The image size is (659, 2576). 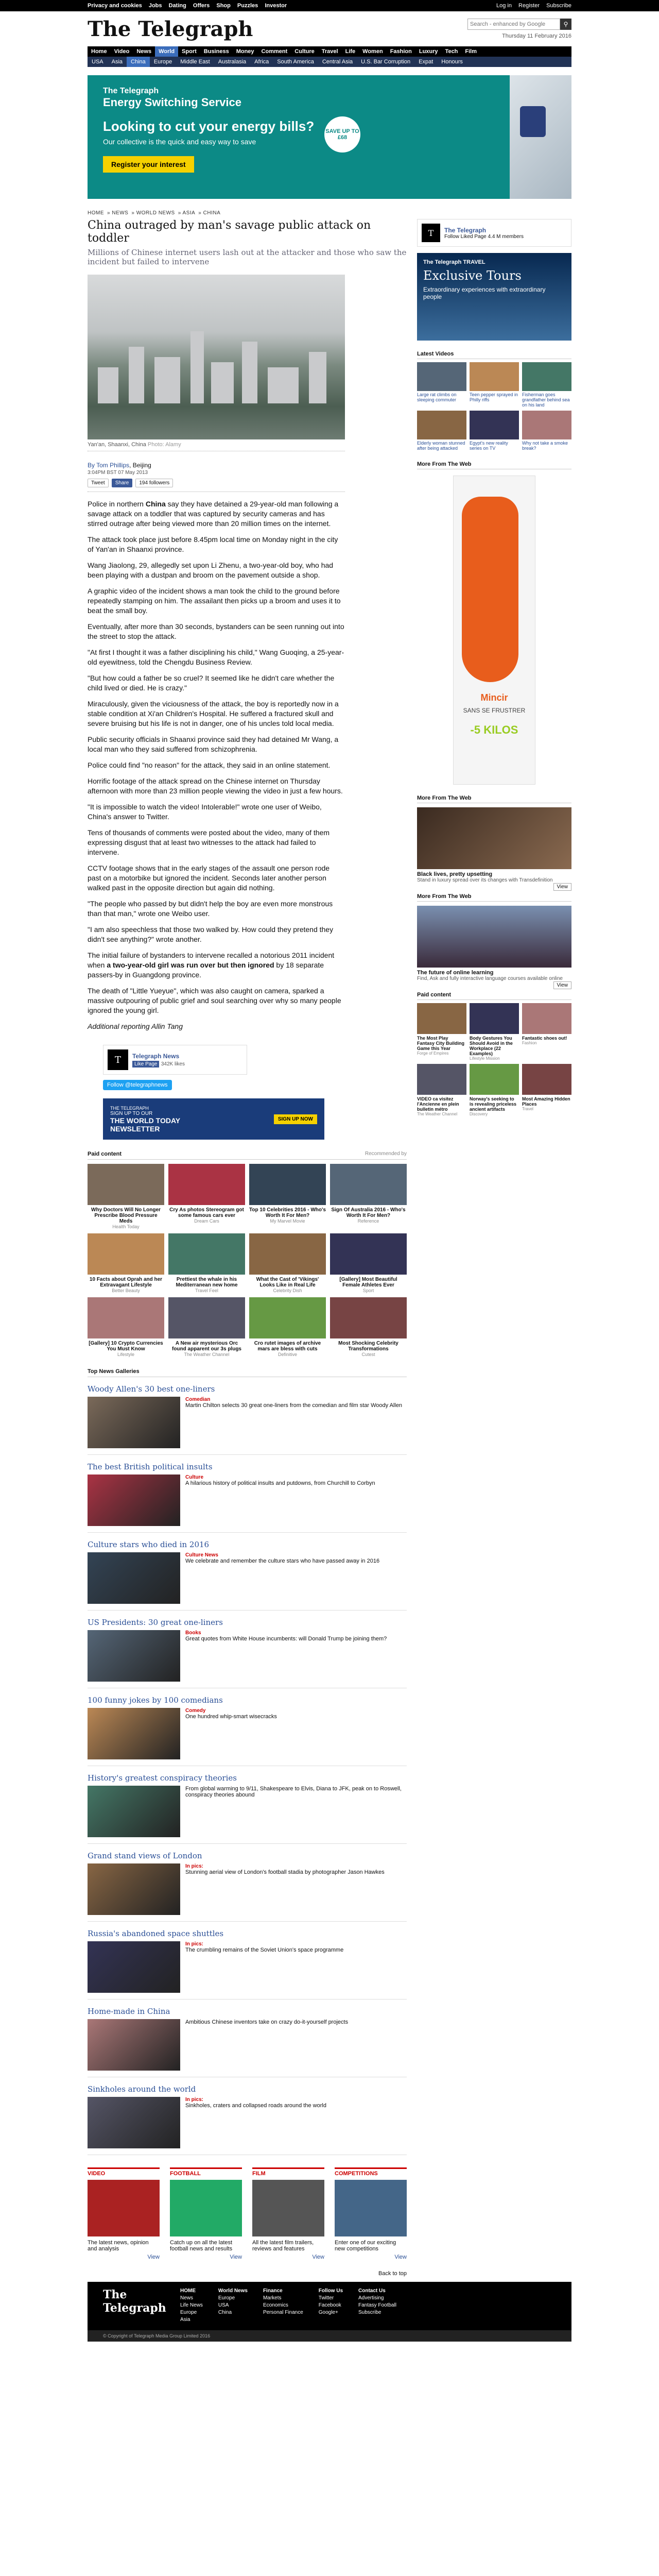 What do you see at coordinates (159, 1056) in the screenshot?
I see `fb-page-name: Telegraph News` at bounding box center [159, 1056].